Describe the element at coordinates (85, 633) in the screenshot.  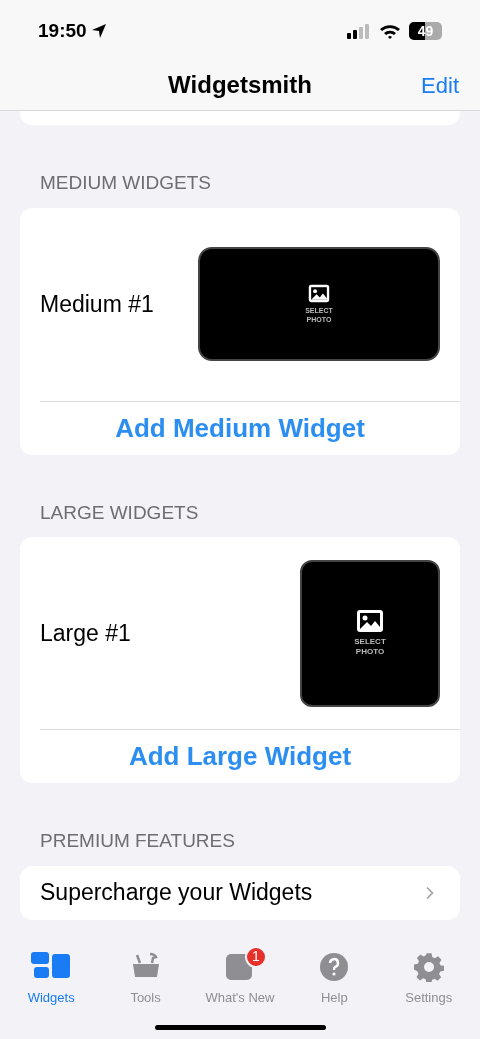
I see `widget-name: Large #1` at that location.